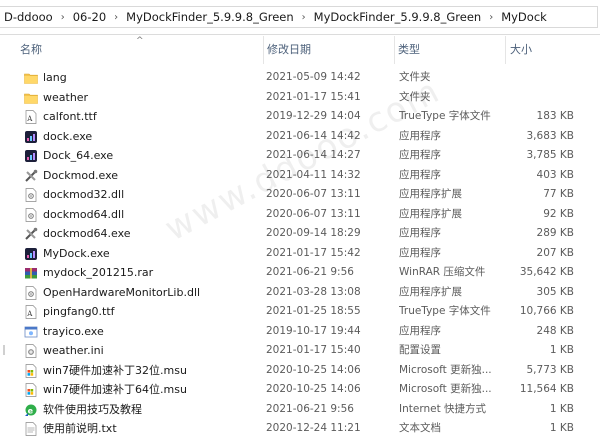  What do you see at coordinates (550, 155) in the screenshot?
I see `file-size: 3,785 KB` at bounding box center [550, 155].